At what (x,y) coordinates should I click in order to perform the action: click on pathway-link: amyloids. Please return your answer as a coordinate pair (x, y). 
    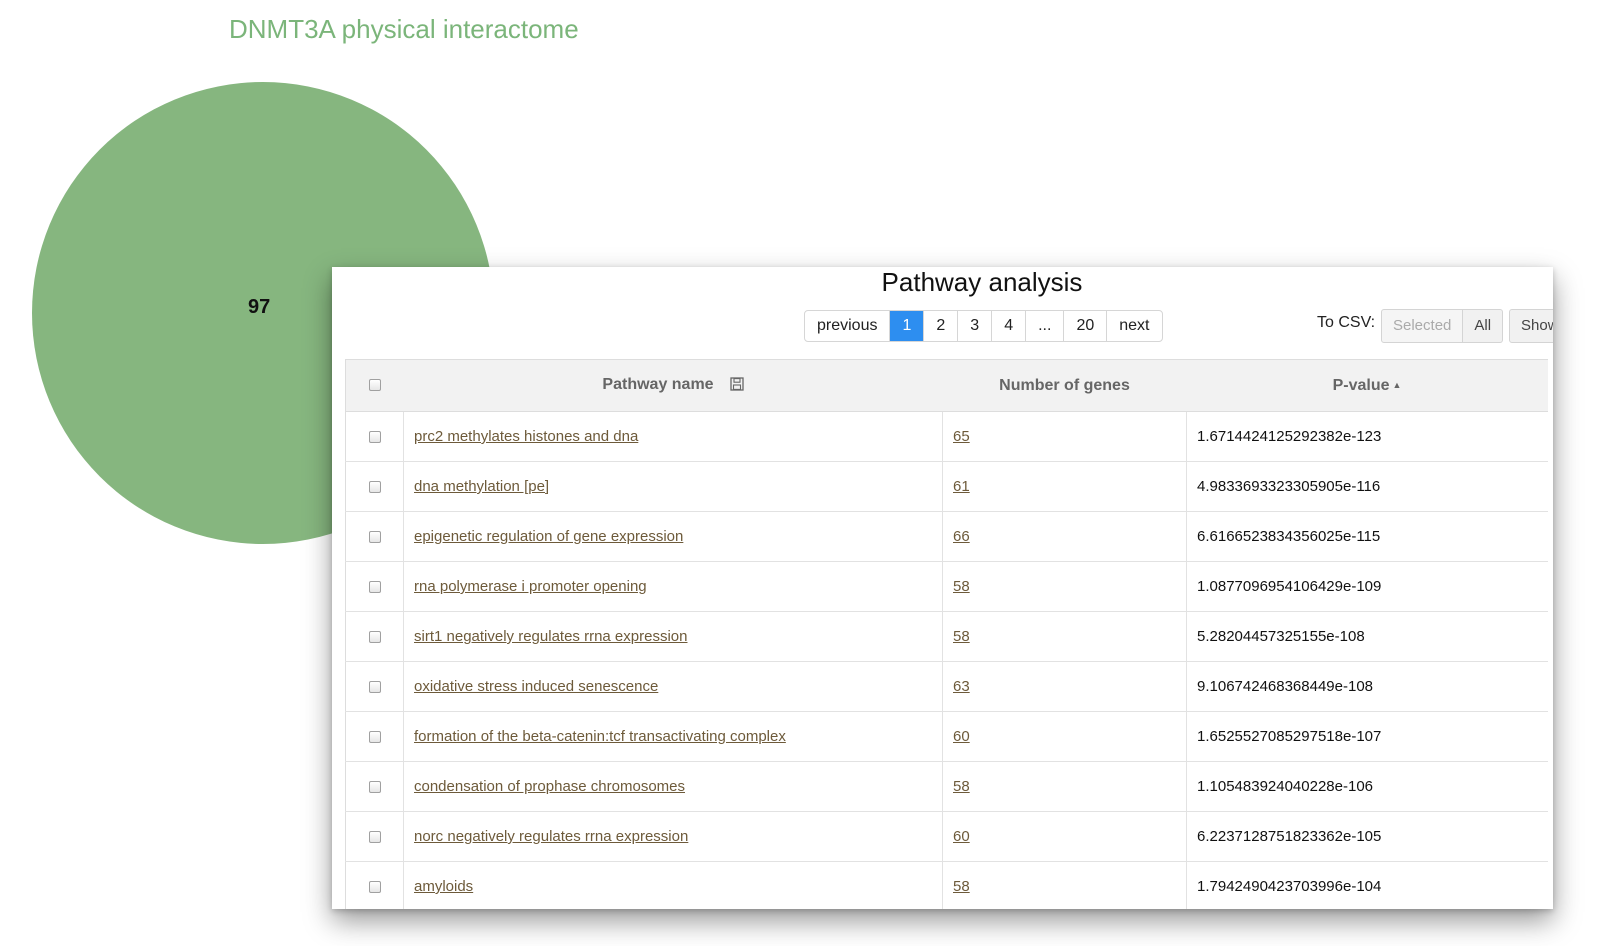
    Looking at the image, I should click on (443, 886).